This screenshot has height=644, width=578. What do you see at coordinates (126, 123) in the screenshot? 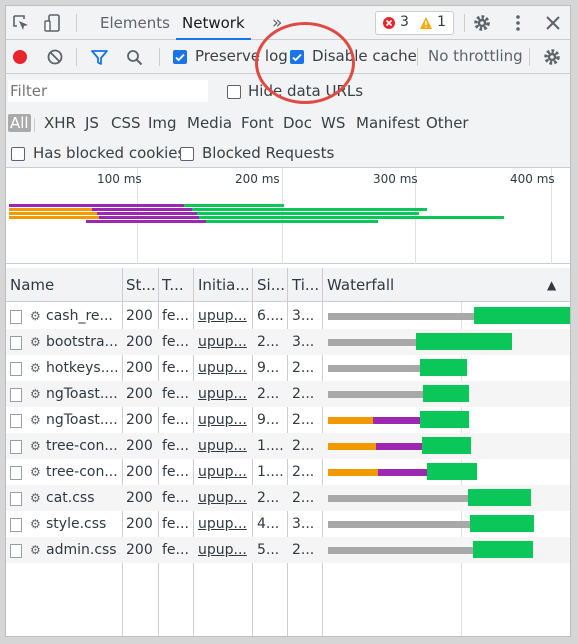
I see `type-filter-css: CSS` at bounding box center [126, 123].